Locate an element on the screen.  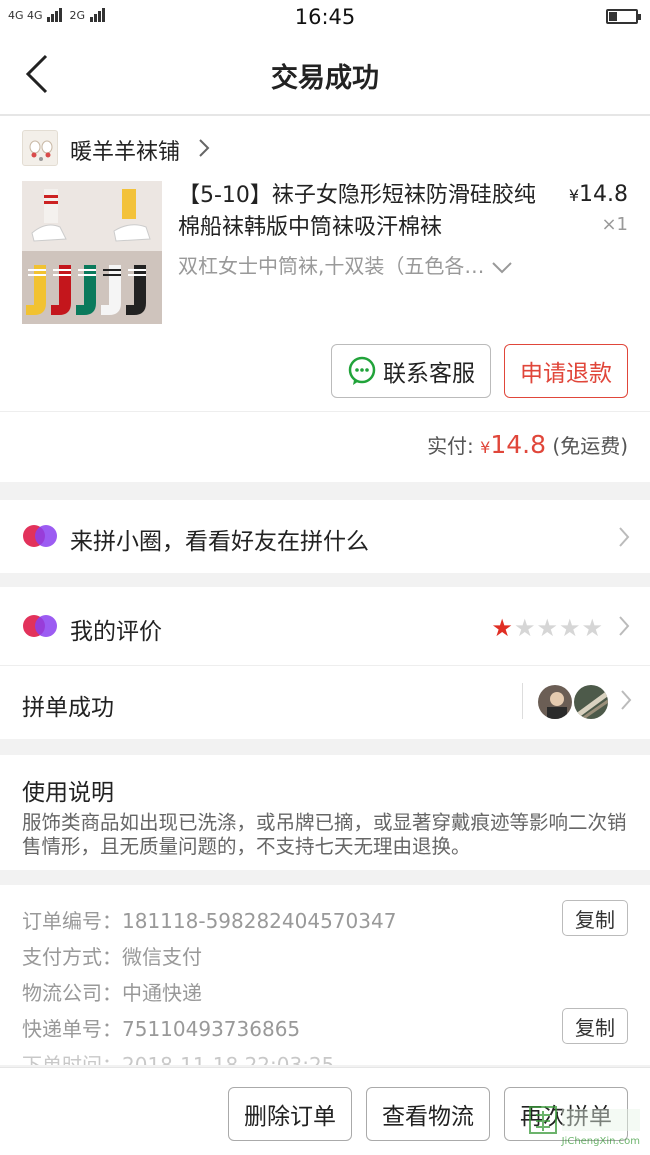
order-number: 订单编号：181118-598282404570347 is located at coordinates (209, 921).